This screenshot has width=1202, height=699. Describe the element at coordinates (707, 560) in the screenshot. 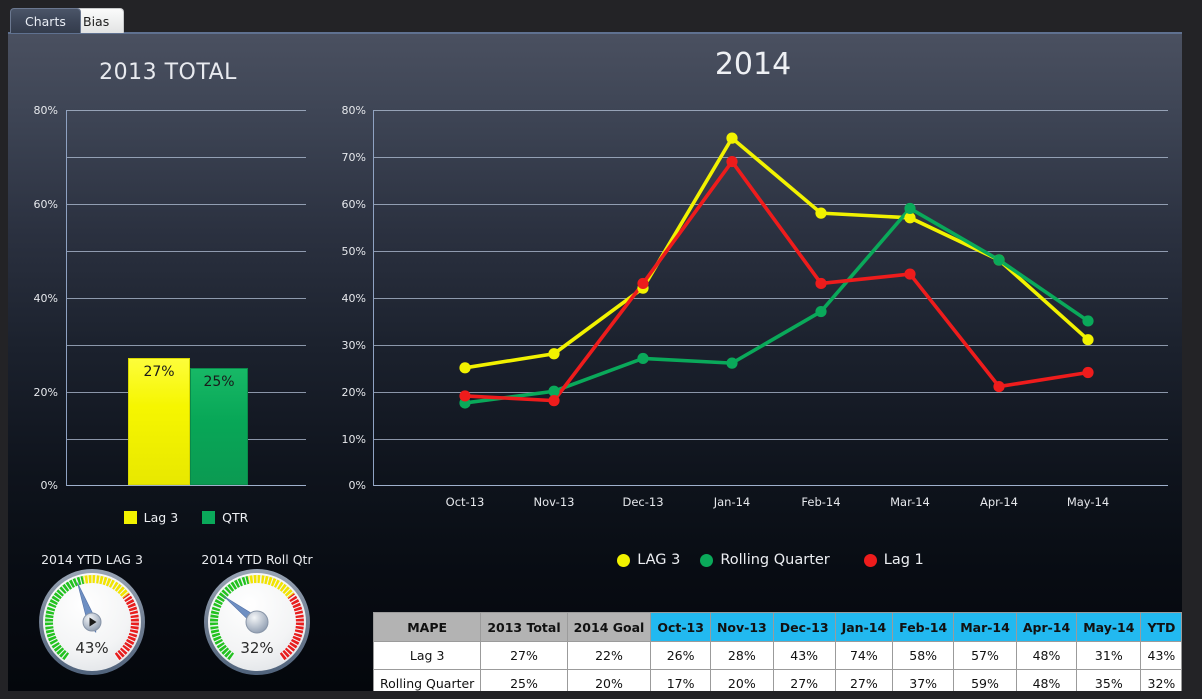

I see `line-legend-swatch-rolling-quarter-icon` at that location.